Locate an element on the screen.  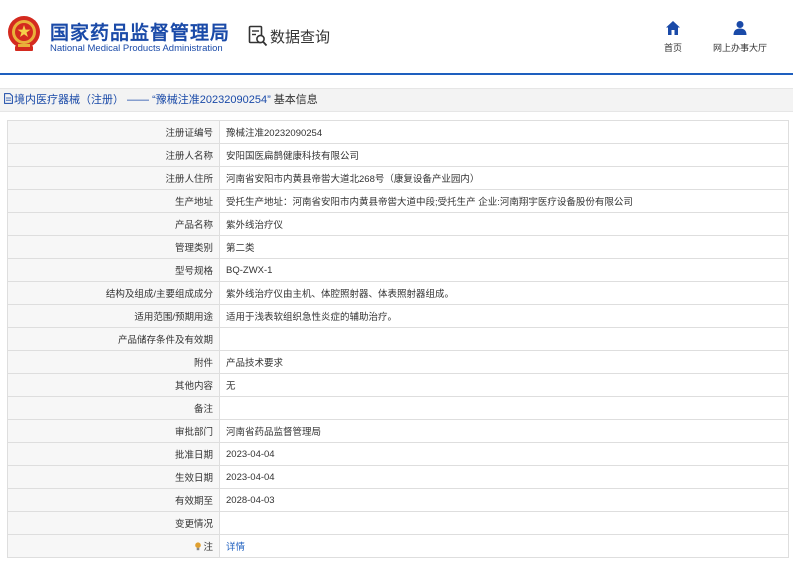
row-value: 紫外线治疗仪由主机、体腔照射器、体表照射器组成。 is located at coordinates (504, 293).